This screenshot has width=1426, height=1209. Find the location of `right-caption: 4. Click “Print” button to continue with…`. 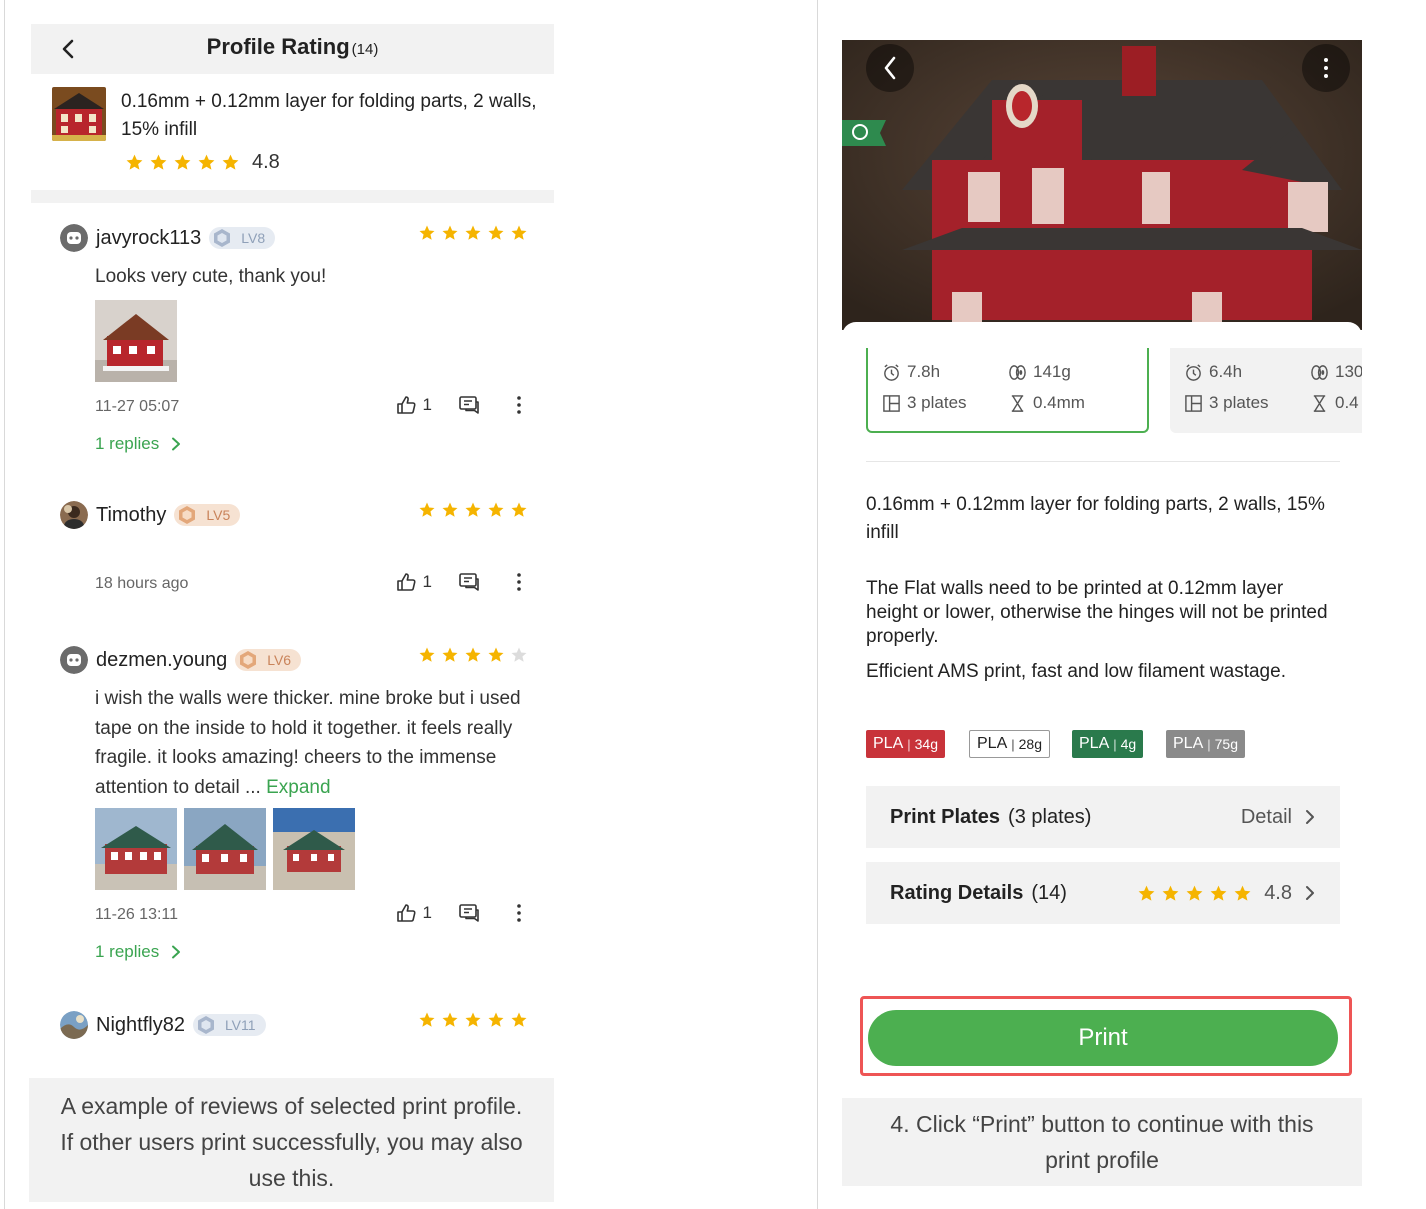

right-caption: 4. Click “Print” button to continue with… is located at coordinates (1102, 1142).